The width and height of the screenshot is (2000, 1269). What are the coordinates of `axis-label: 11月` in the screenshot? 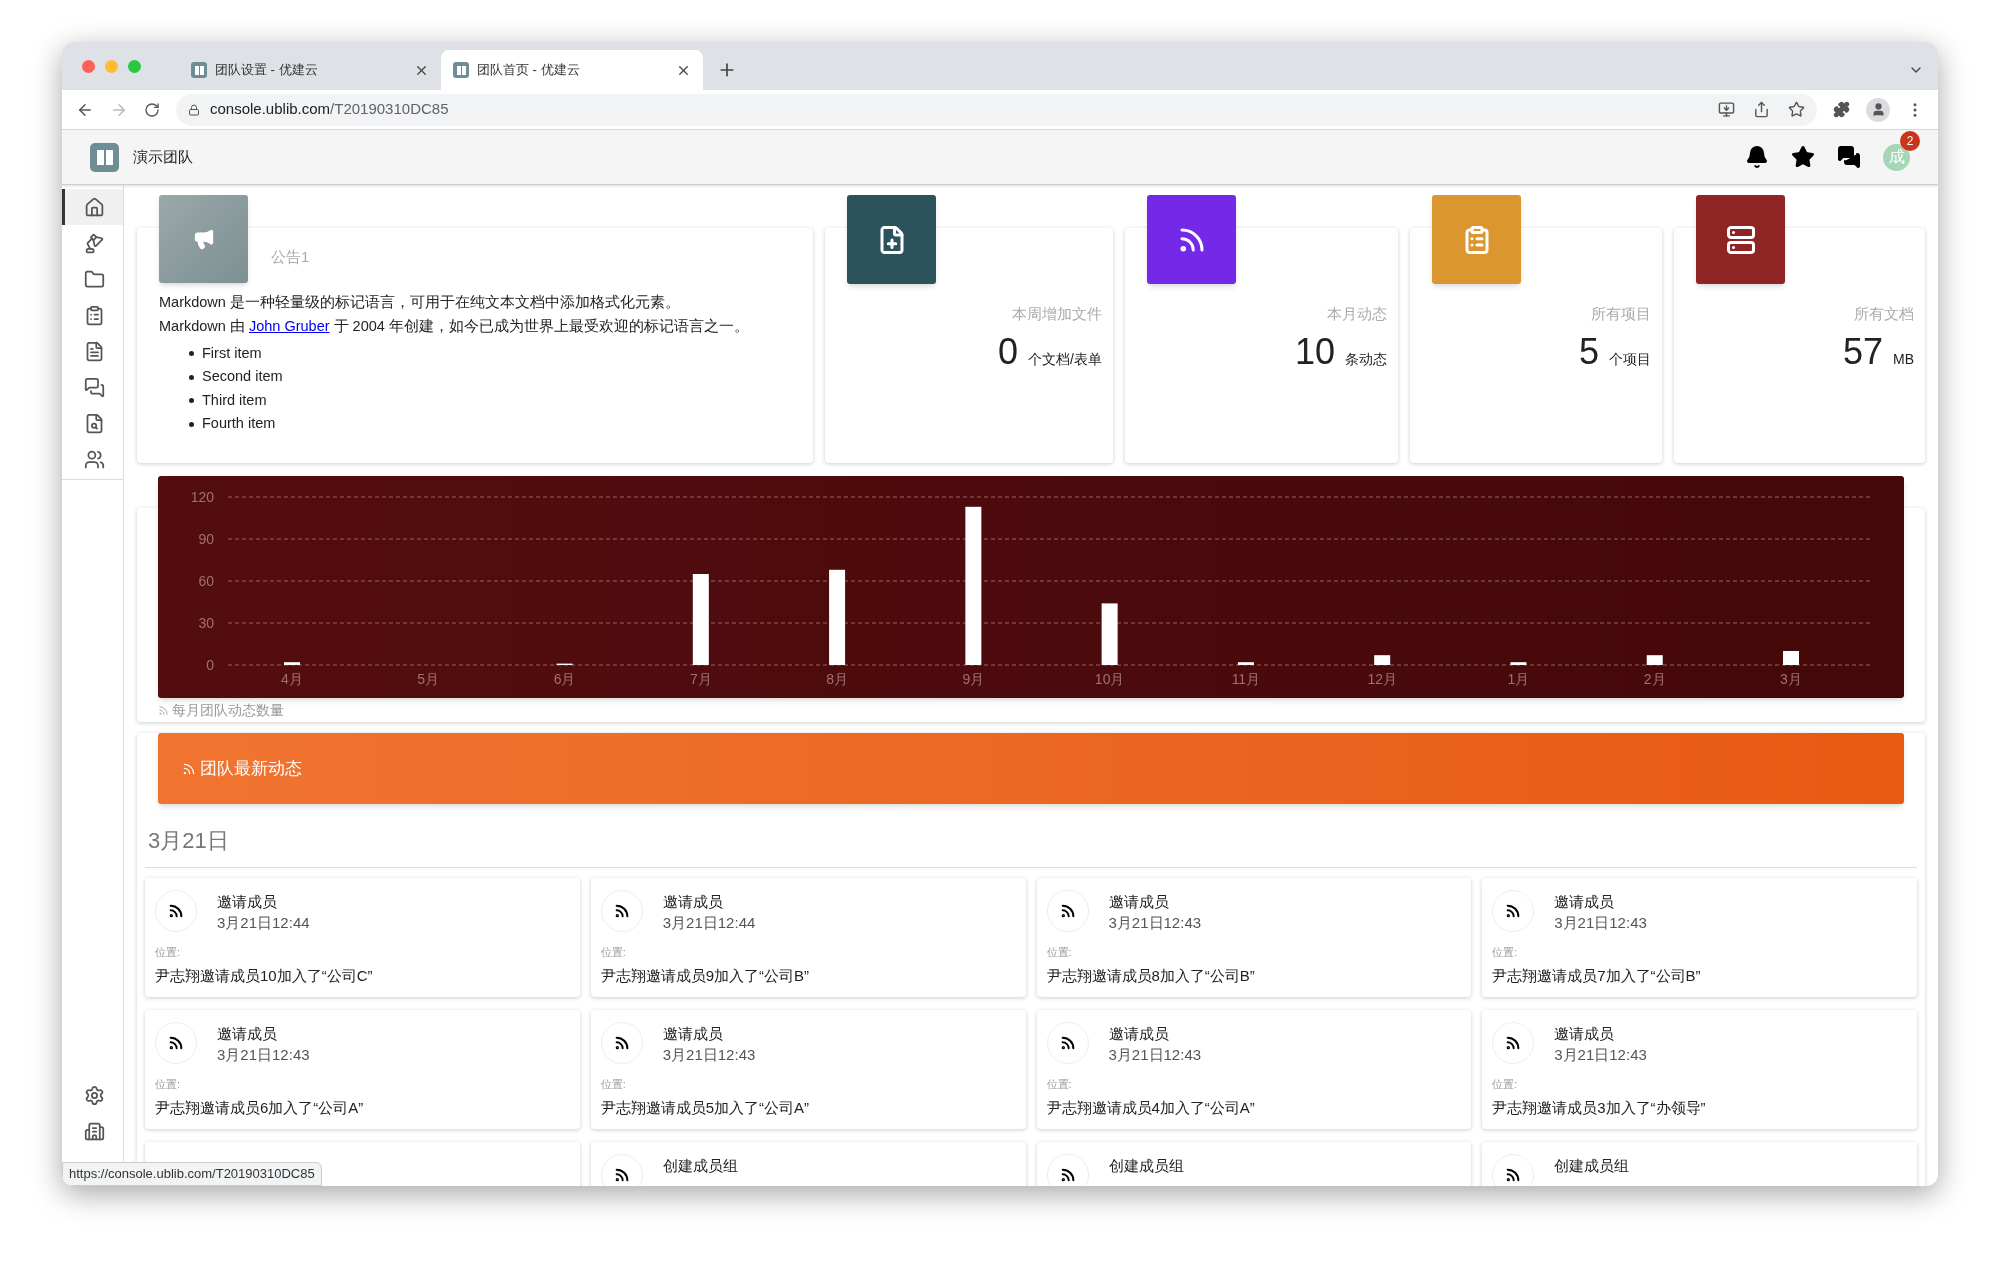 It's located at (1246, 679).